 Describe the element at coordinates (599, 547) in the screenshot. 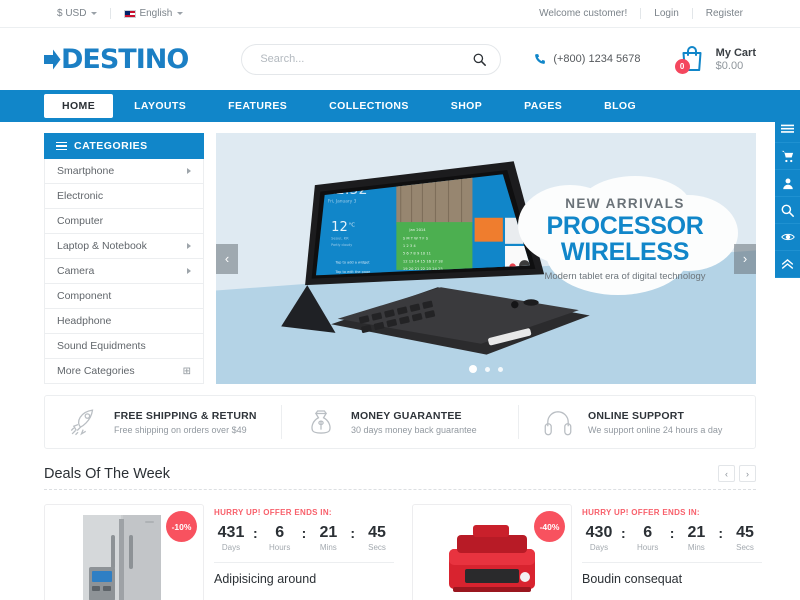

I see `countdown-days-label: Days` at that location.